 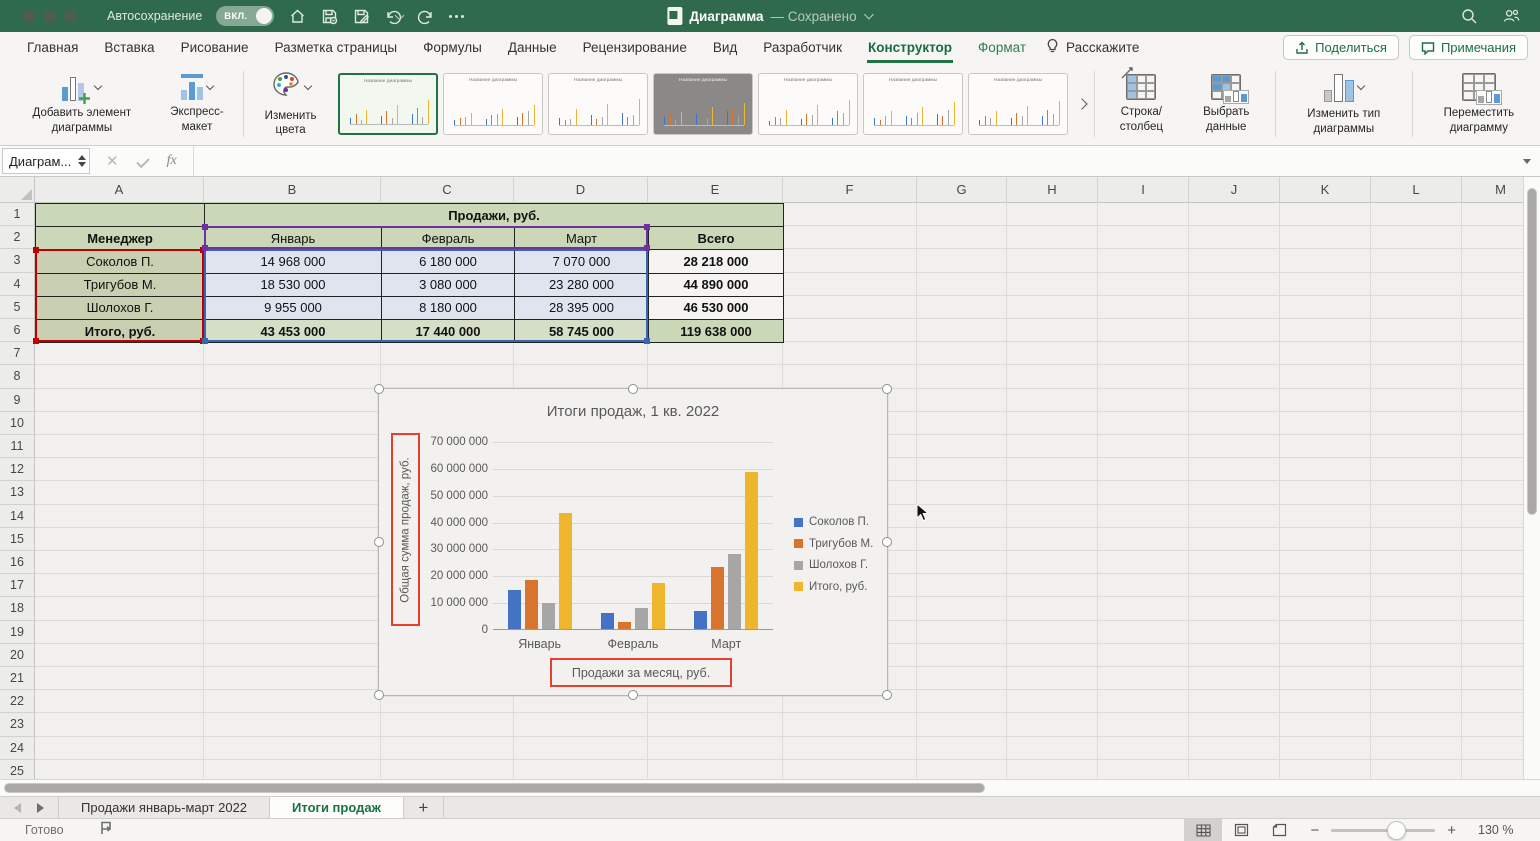 I want to click on table-cell: 6 180 000, so click(x=448, y=262).